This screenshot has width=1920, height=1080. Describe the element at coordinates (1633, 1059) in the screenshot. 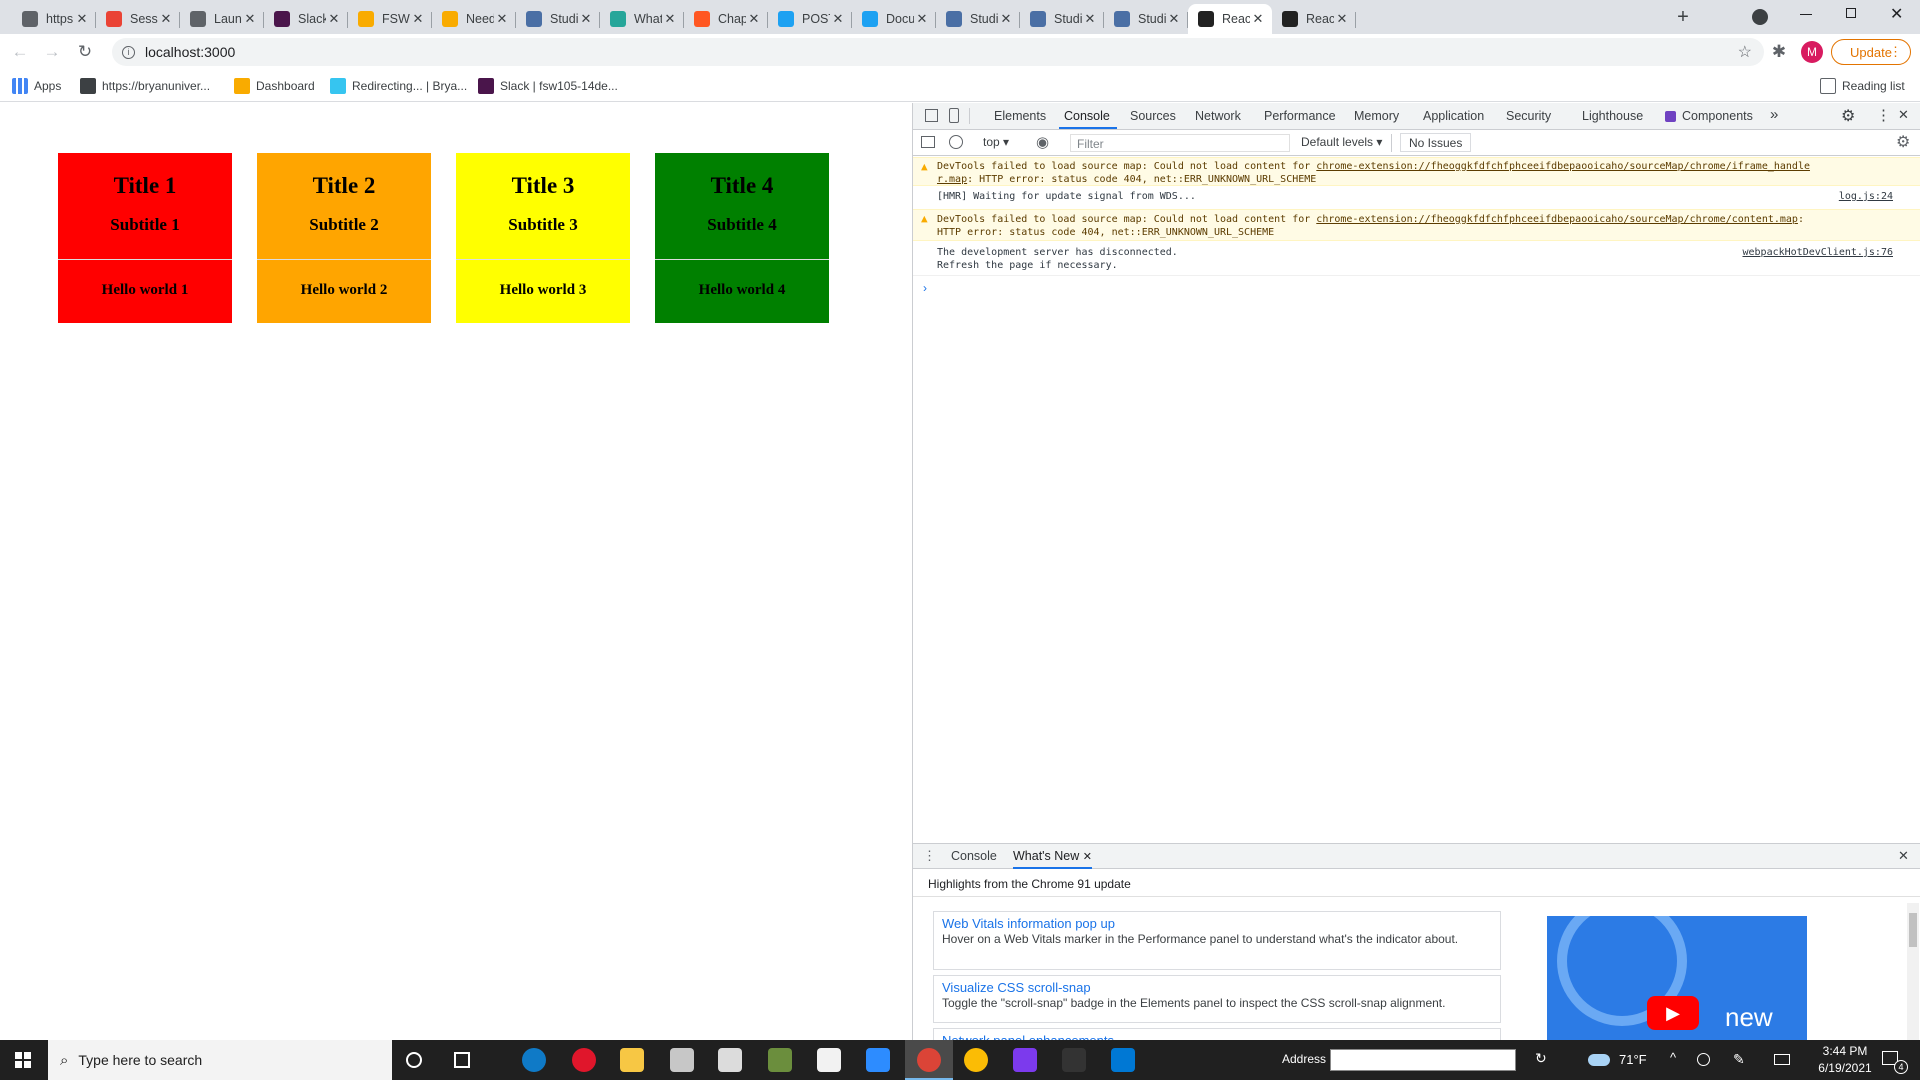

I see `weather-temp: 71°F` at that location.